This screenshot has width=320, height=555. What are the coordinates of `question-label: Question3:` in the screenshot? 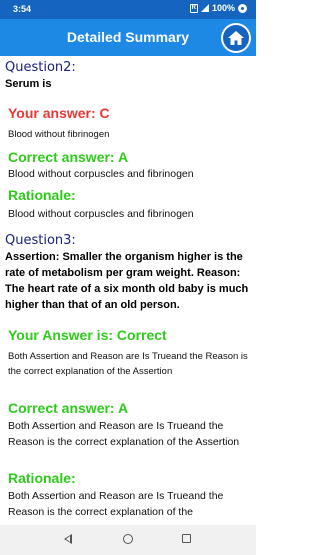 It's located at (40, 240).